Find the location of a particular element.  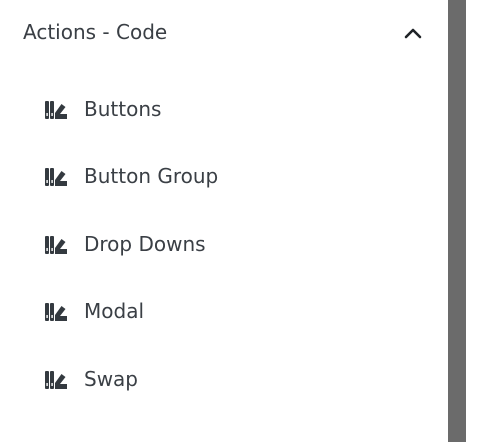

nav-item-drop-downs: Drop Downs is located at coordinates (224, 244).